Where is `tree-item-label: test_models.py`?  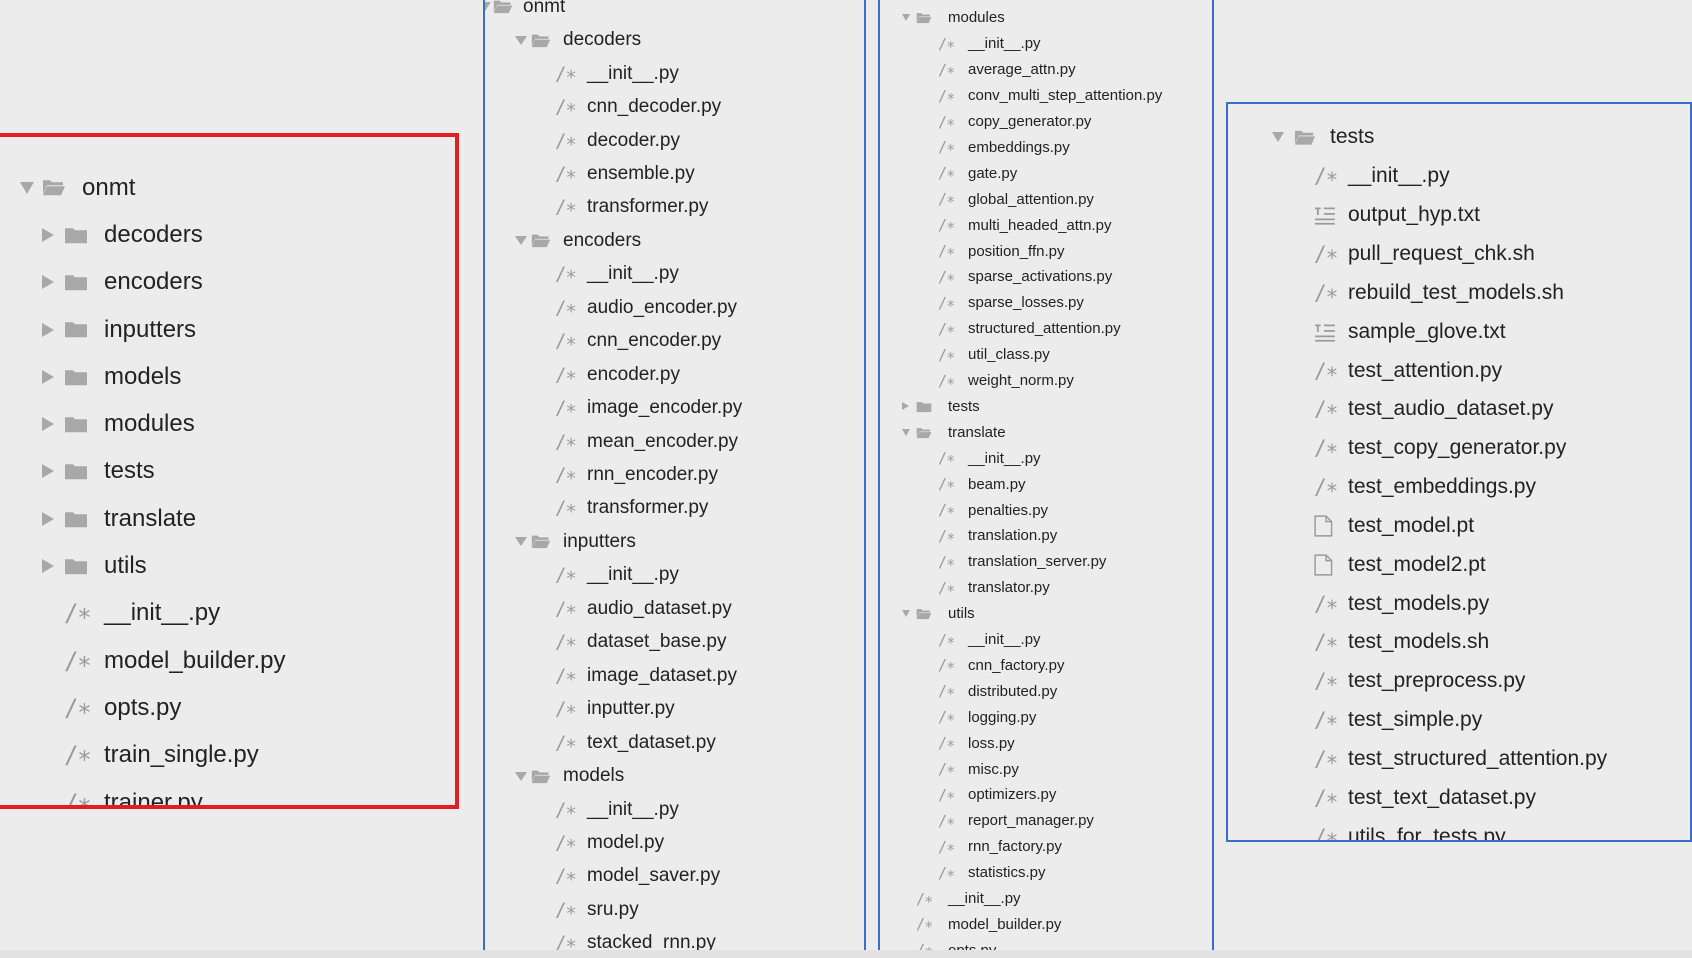
tree-item-label: test_models.py is located at coordinates (1419, 603).